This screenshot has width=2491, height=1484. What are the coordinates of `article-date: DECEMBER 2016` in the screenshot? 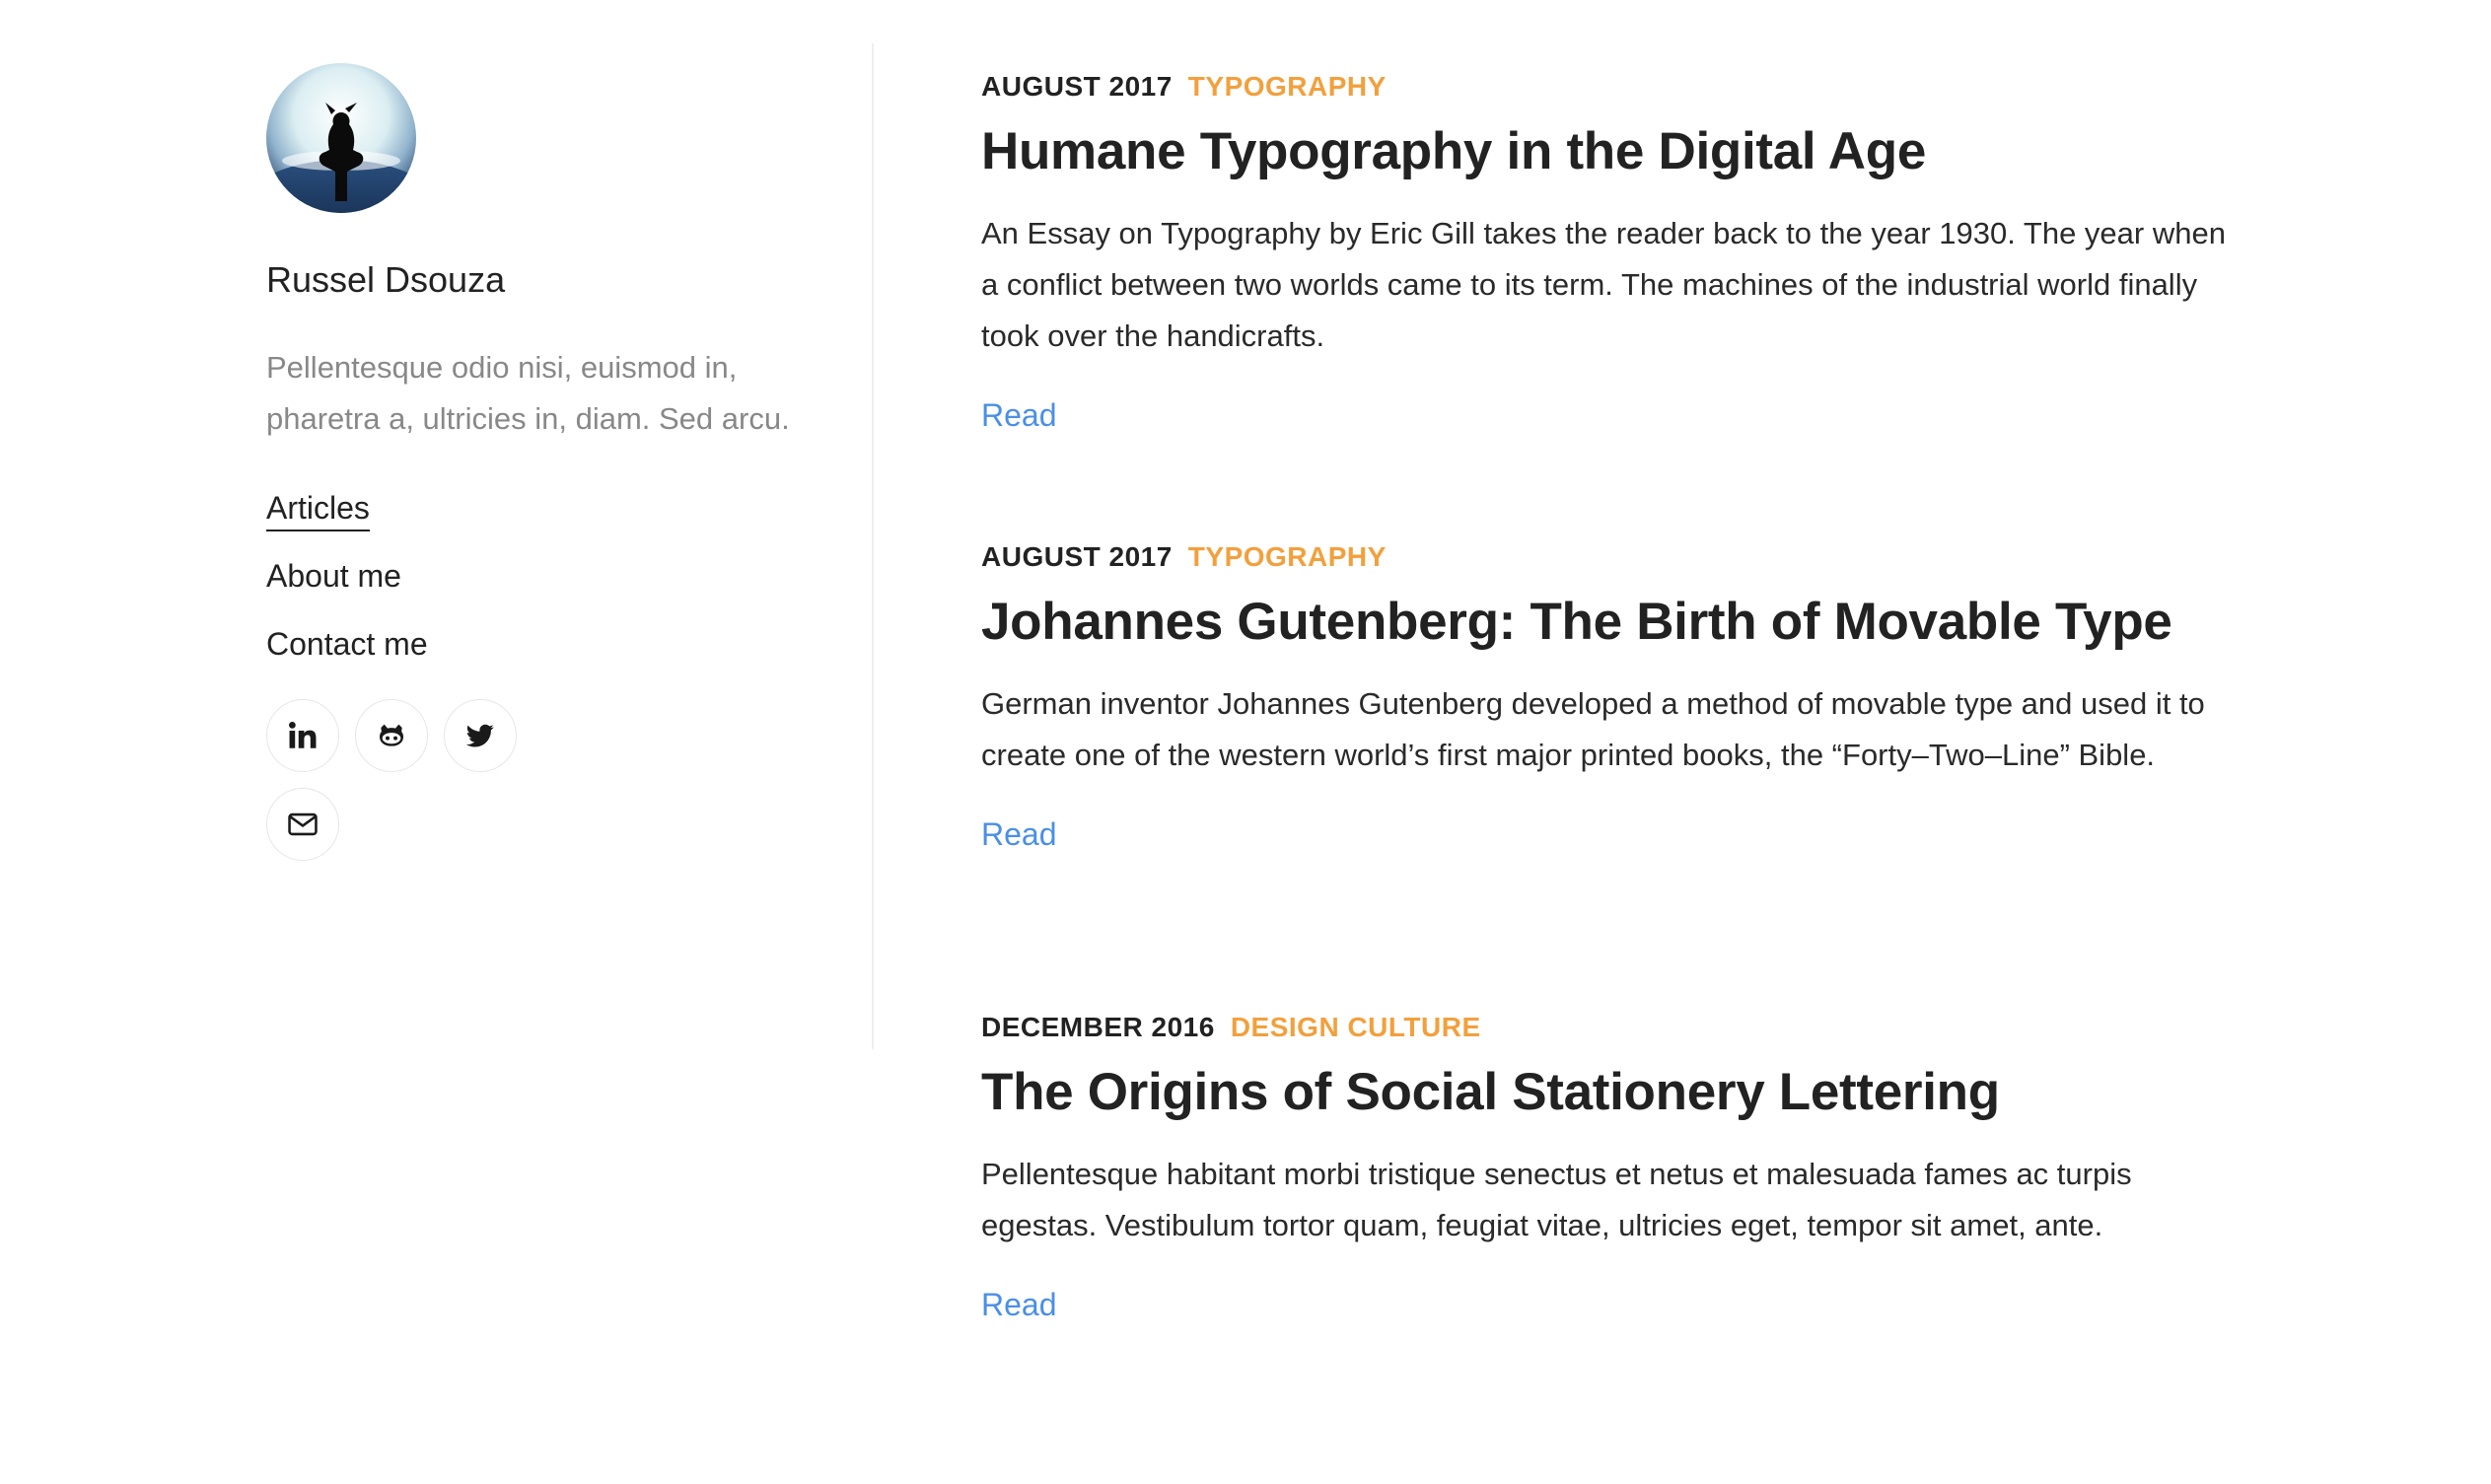 It's located at (1098, 1027).